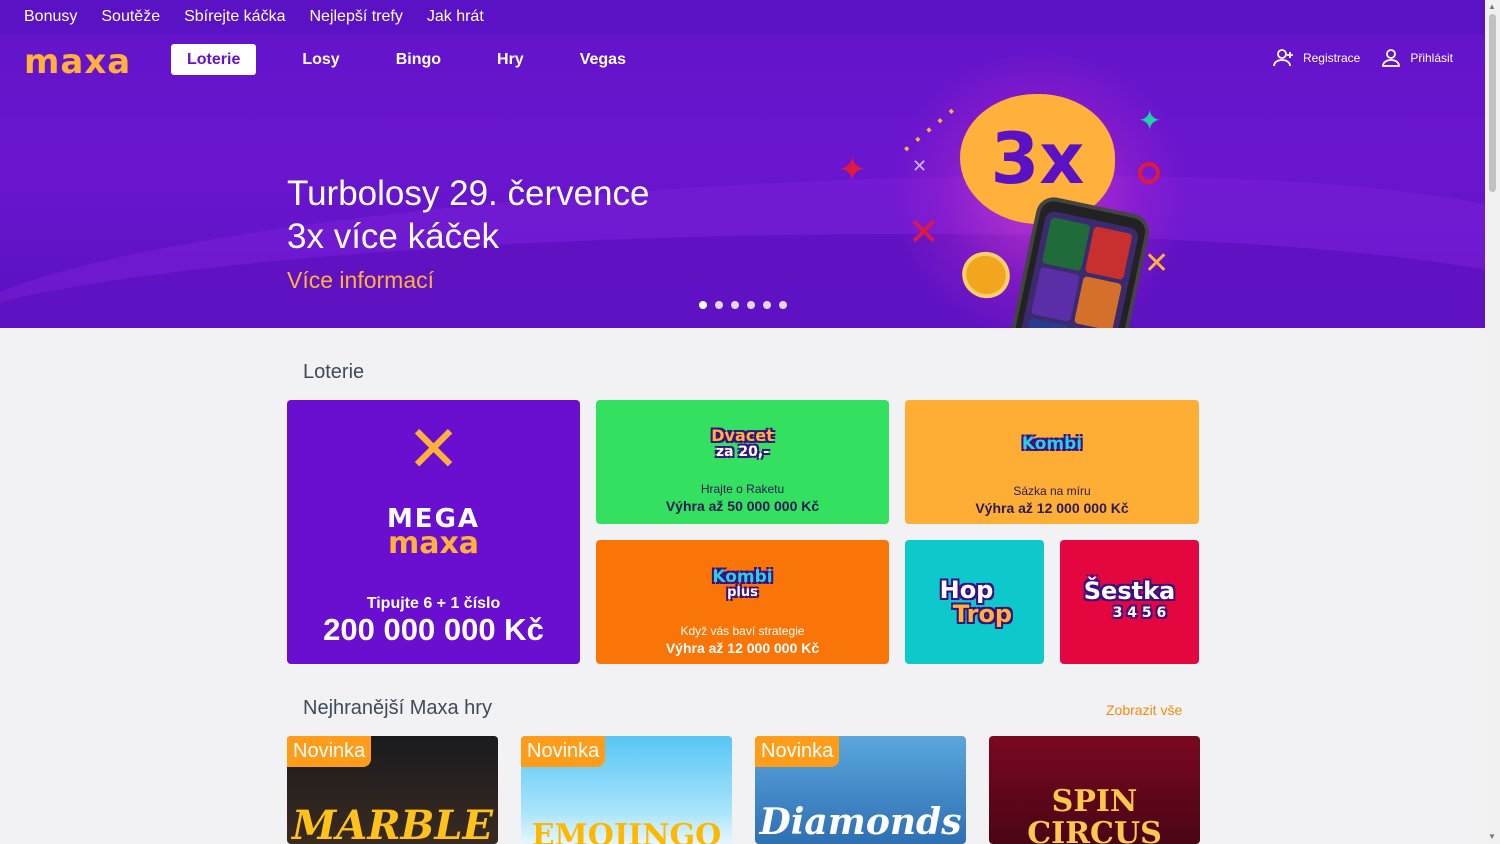  What do you see at coordinates (1283, 58) in the screenshot?
I see `add-user-icon` at bounding box center [1283, 58].